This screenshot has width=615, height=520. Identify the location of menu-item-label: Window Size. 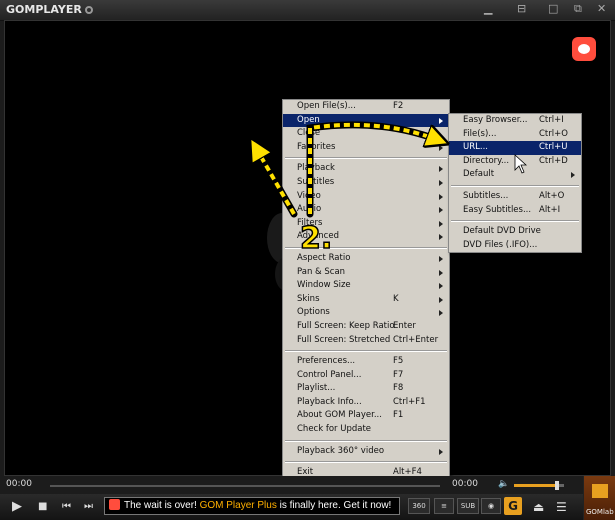
(324, 285).